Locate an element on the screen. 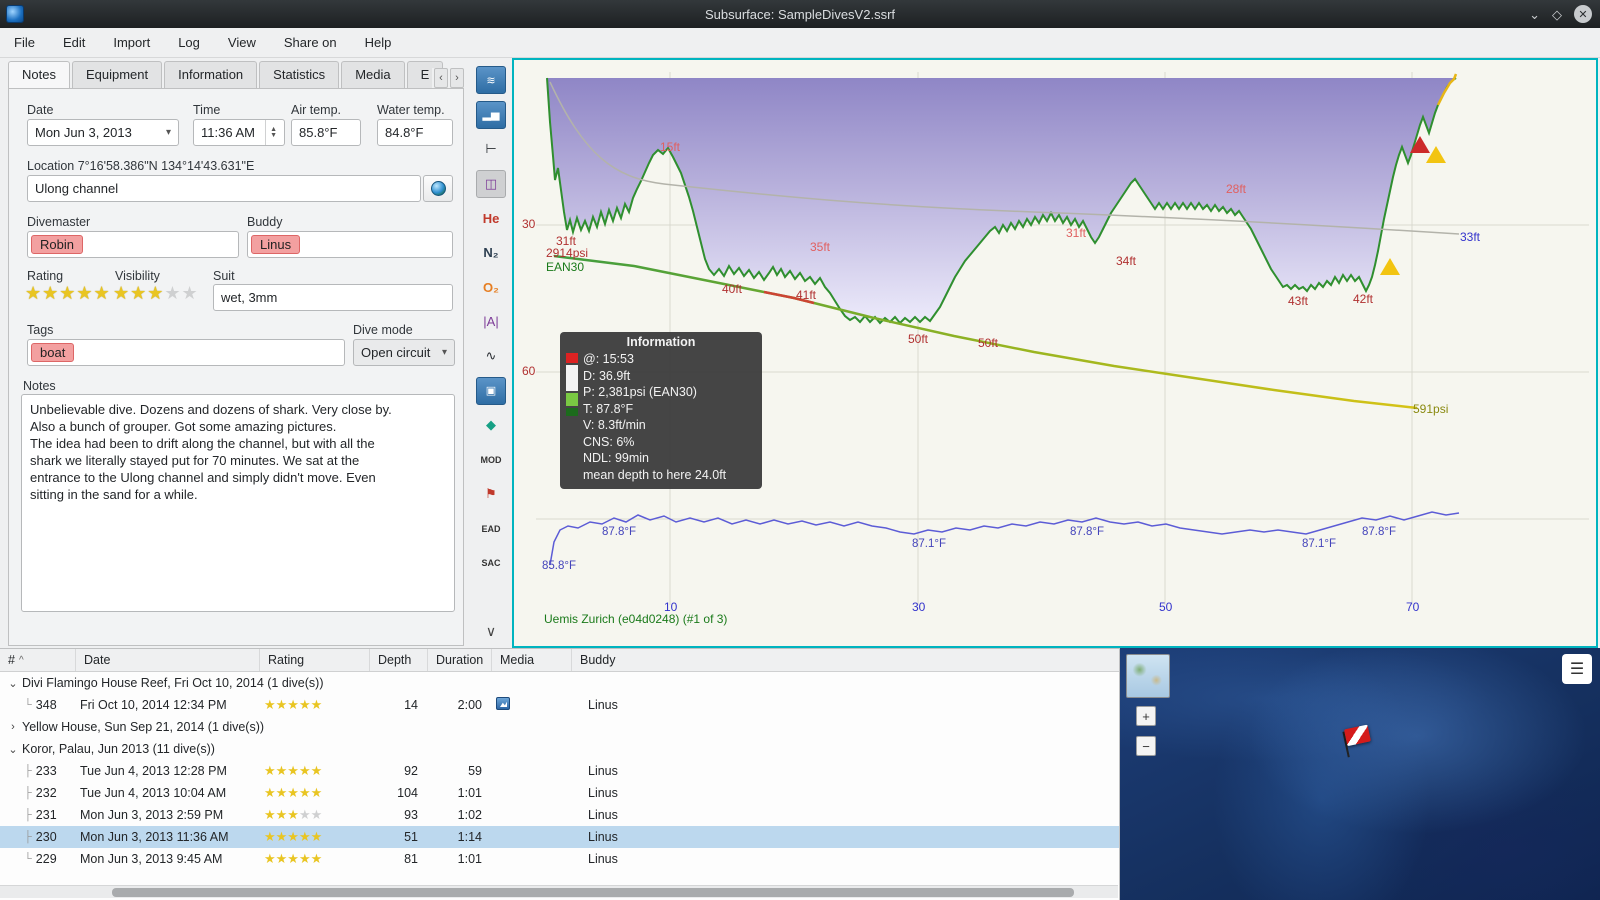 This screenshot has height=900, width=1600. date-select: Mon Jun 3, 2013 ▾ is located at coordinates (103, 132).